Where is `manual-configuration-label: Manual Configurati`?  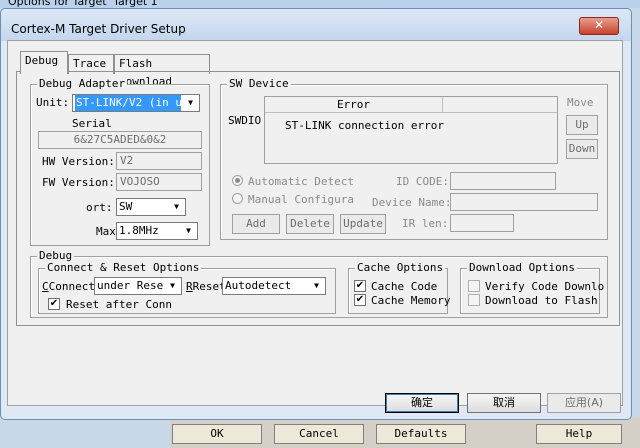
manual-configuration-label: Manual Configurati is located at coordinates (301, 199).